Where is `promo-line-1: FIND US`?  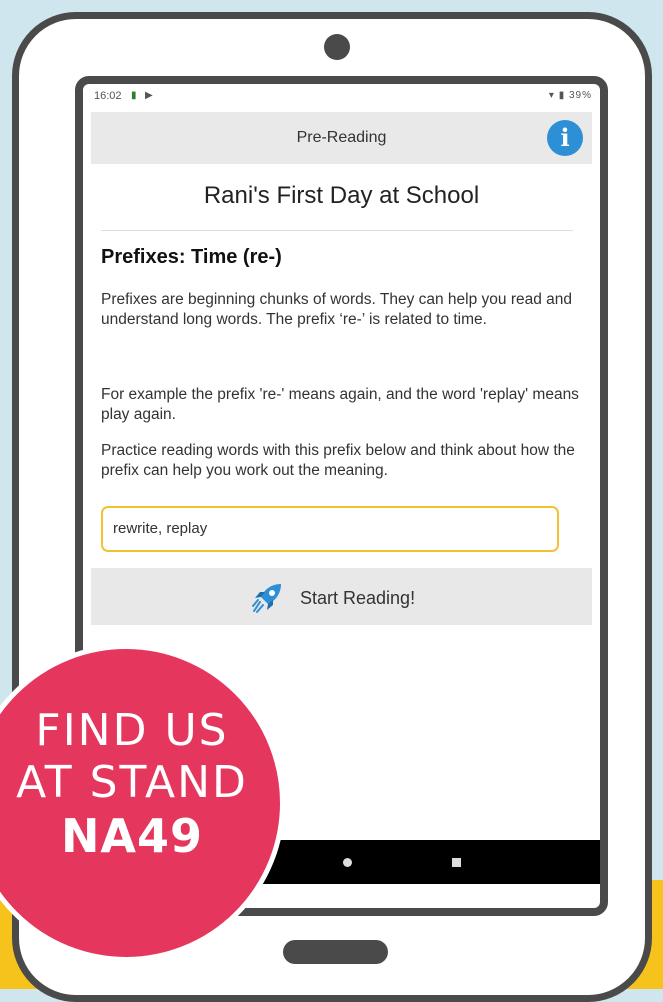 promo-line-1: FIND US is located at coordinates (132, 730).